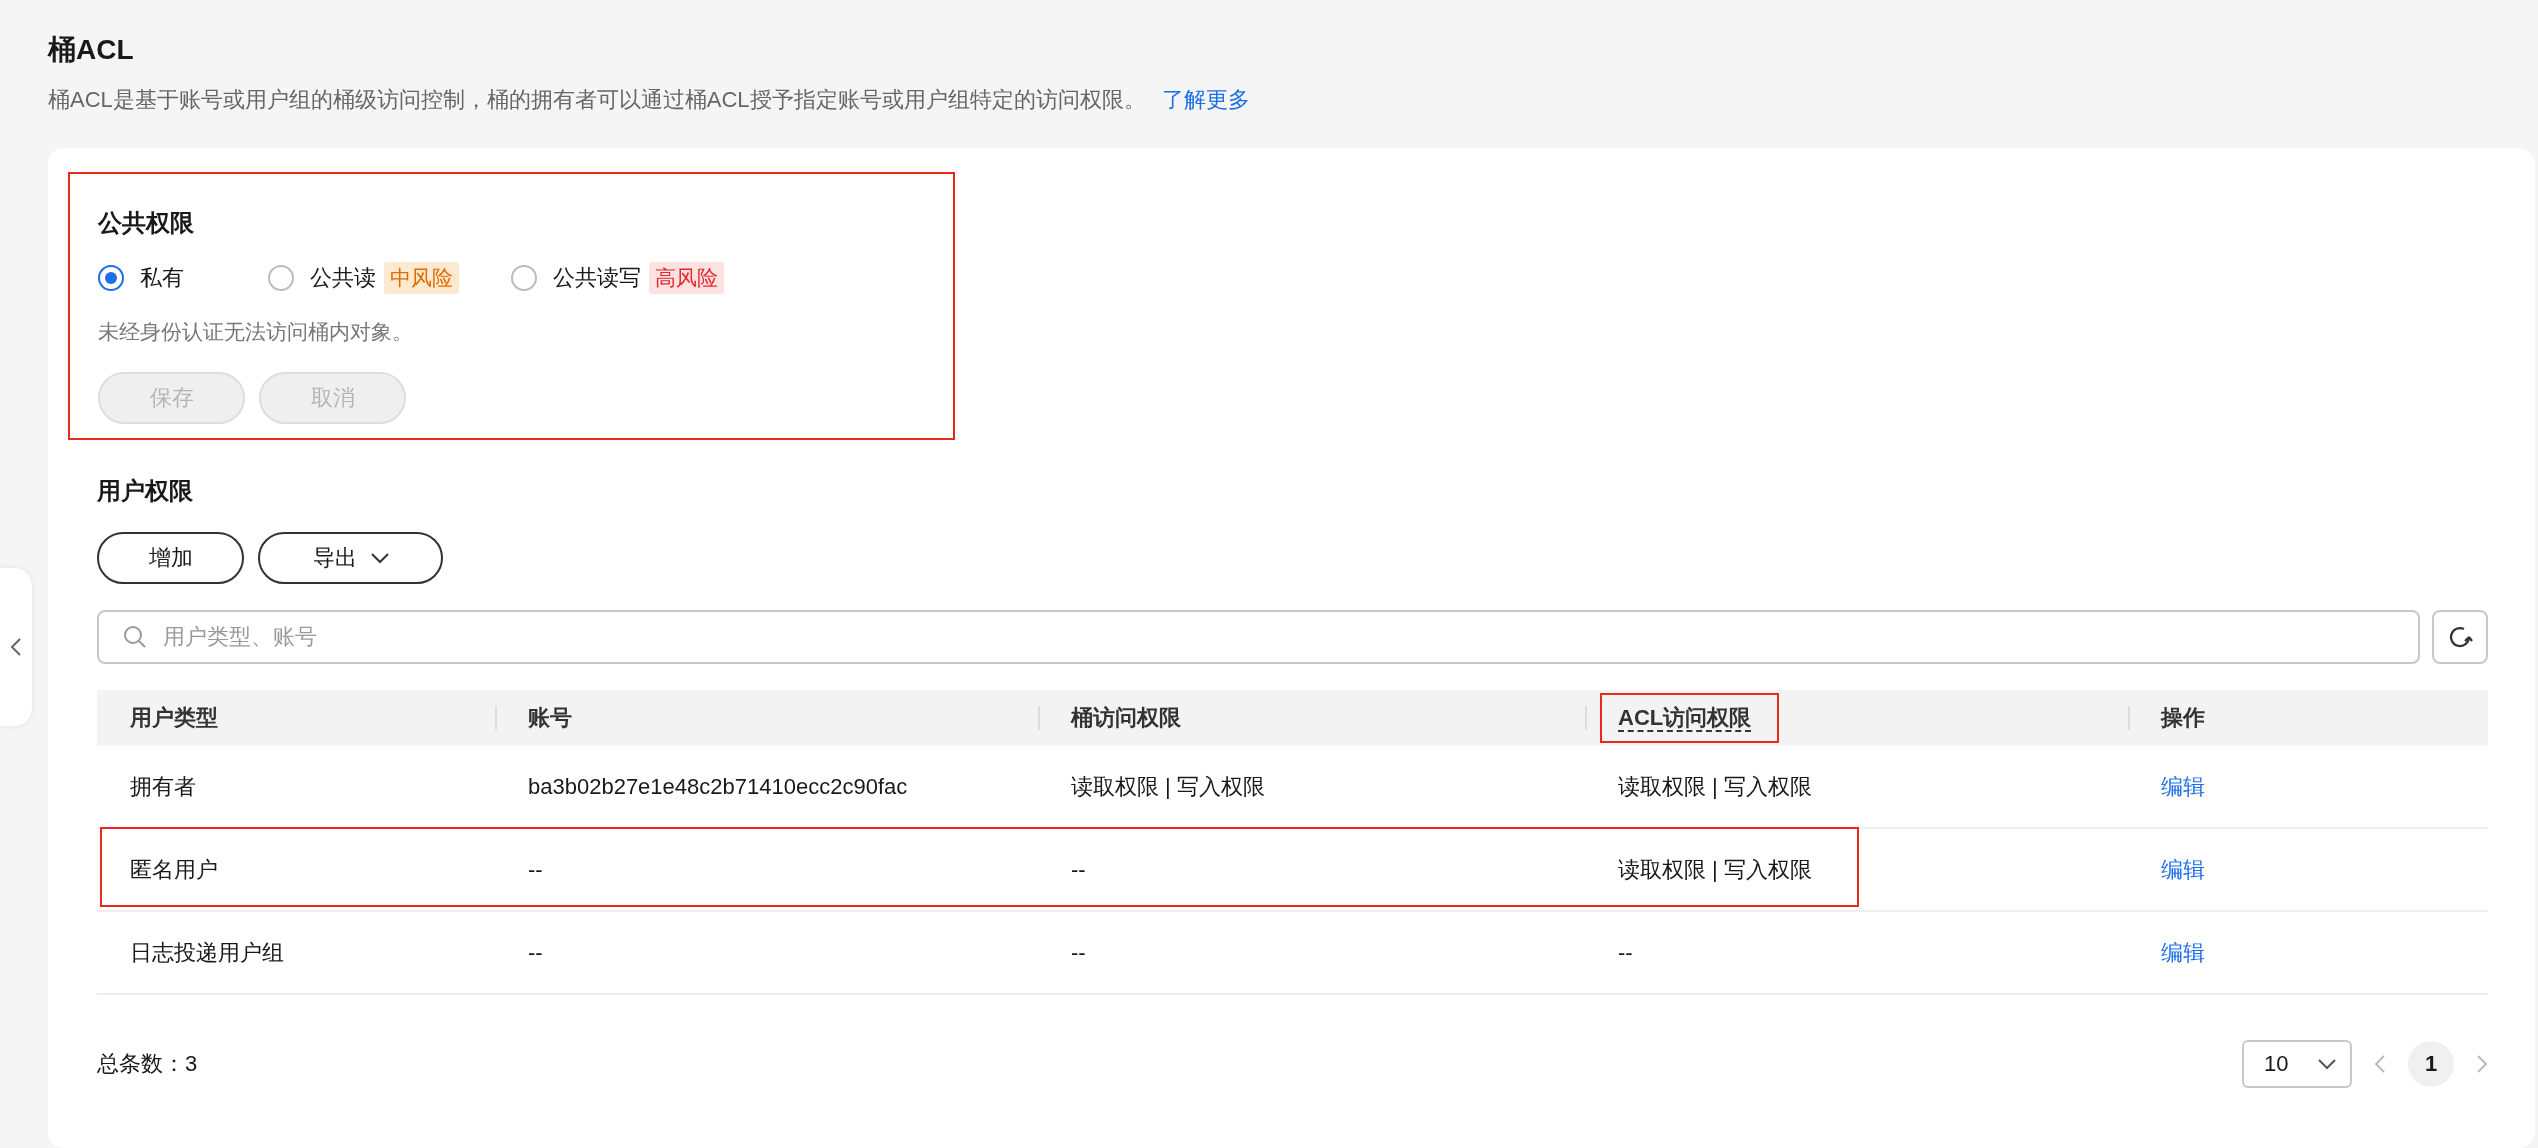 The image size is (2538, 1148). Describe the element at coordinates (207, 952) in the screenshot. I see `table-cell-text: 日志投递用户组` at that location.